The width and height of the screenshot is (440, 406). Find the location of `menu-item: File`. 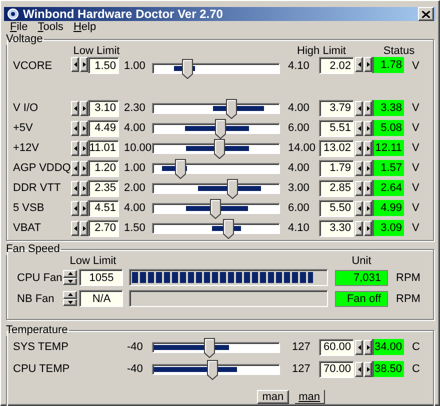

menu-item: File is located at coordinates (19, 27).